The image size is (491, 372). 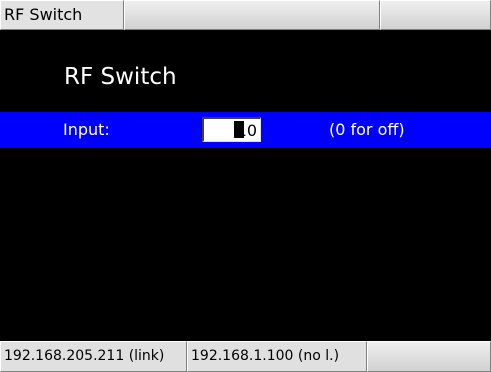 I want to click on input-field, so click(x=231, y=129).